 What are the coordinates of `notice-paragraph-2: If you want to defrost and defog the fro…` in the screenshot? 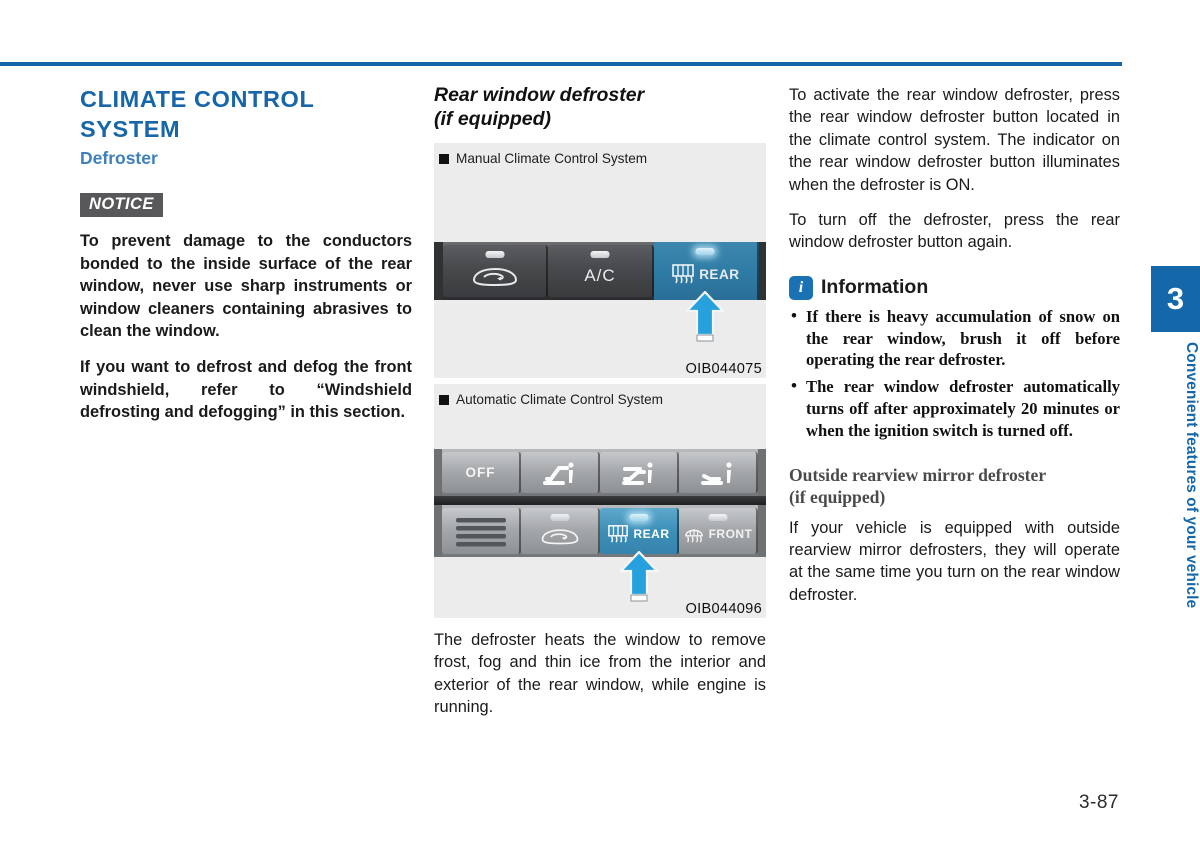 It's located at (246, 389).